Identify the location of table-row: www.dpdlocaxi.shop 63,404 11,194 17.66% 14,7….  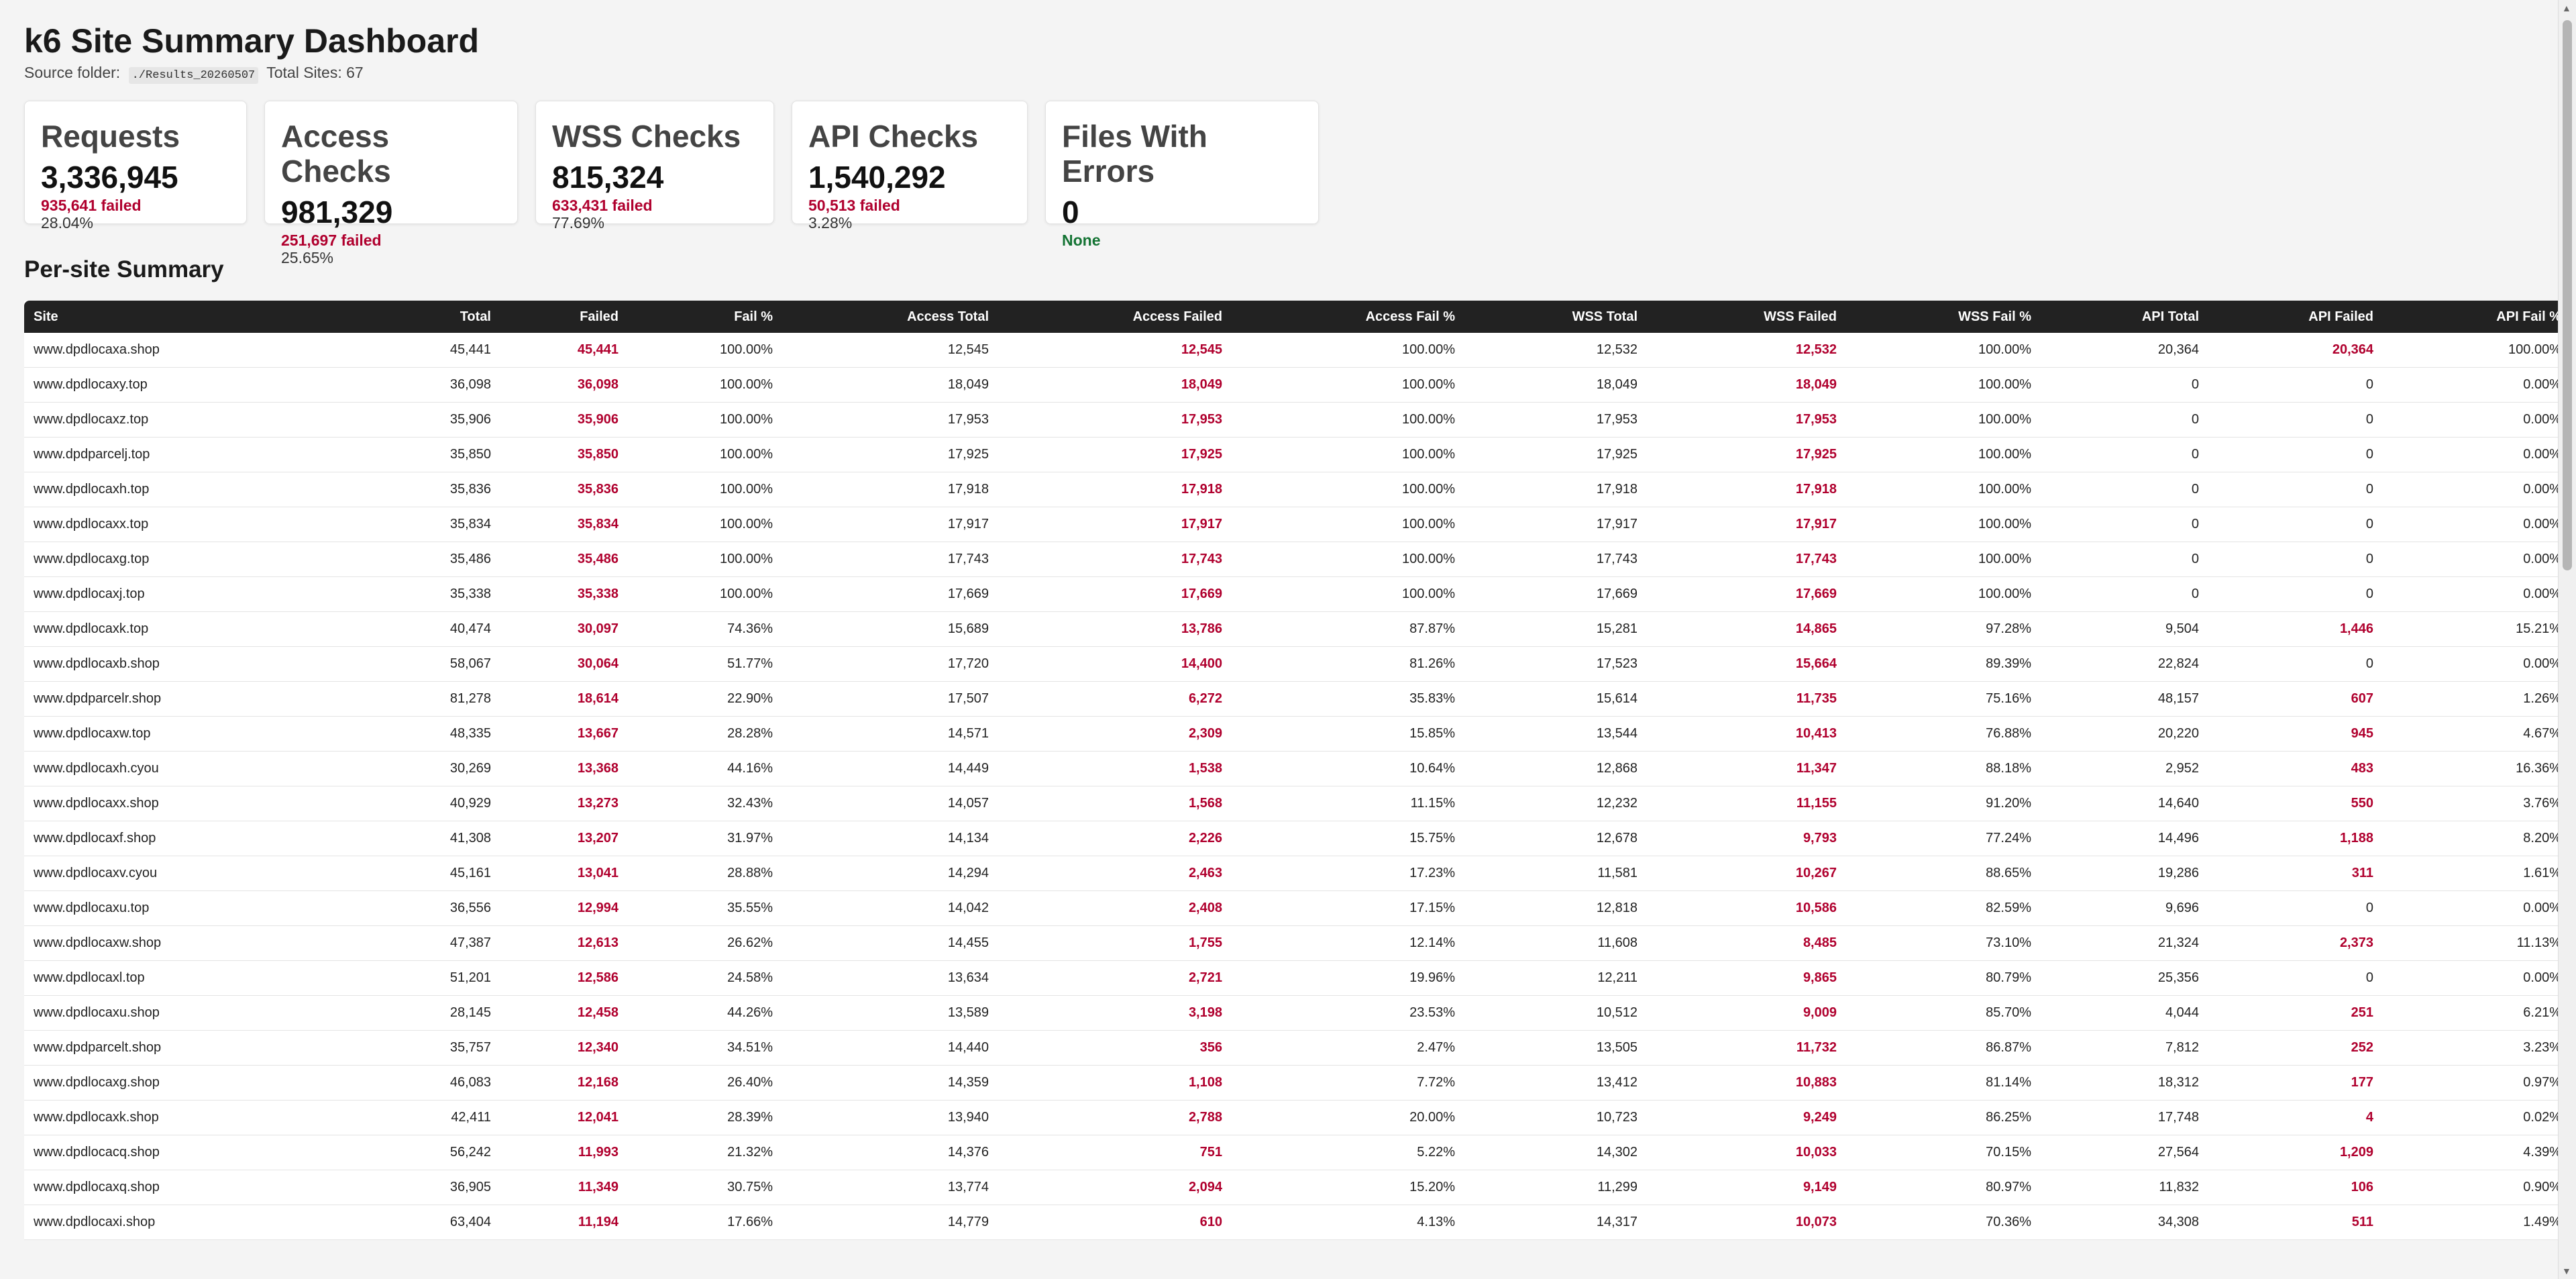
(1297, 1222).